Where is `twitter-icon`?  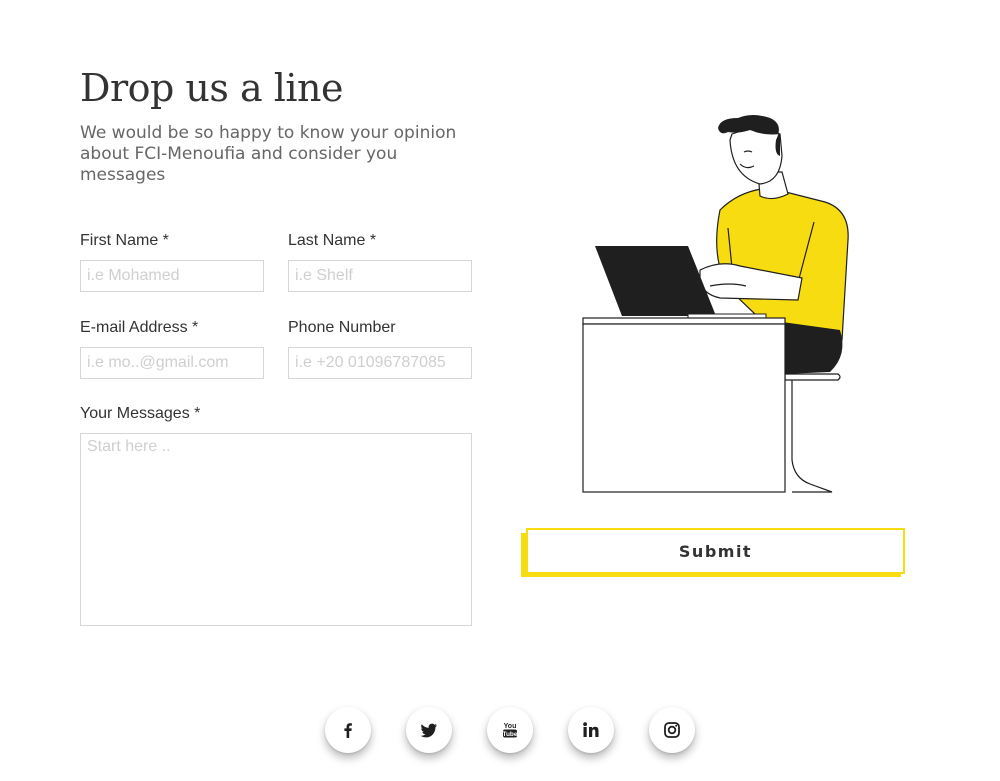 twitter-icon is located at coordinates (428, 730).